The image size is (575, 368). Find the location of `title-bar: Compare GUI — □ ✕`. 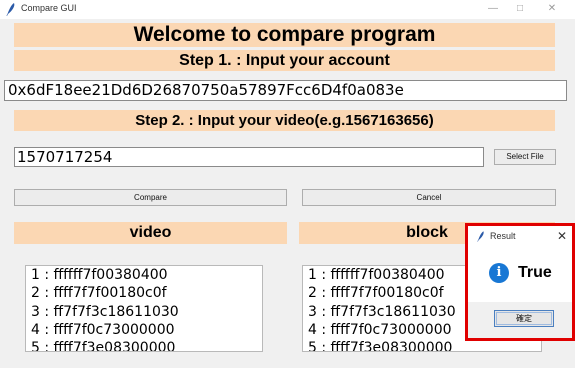

title-bar: Compare GUI — □ ✕ is located at coordinates (287, 9).